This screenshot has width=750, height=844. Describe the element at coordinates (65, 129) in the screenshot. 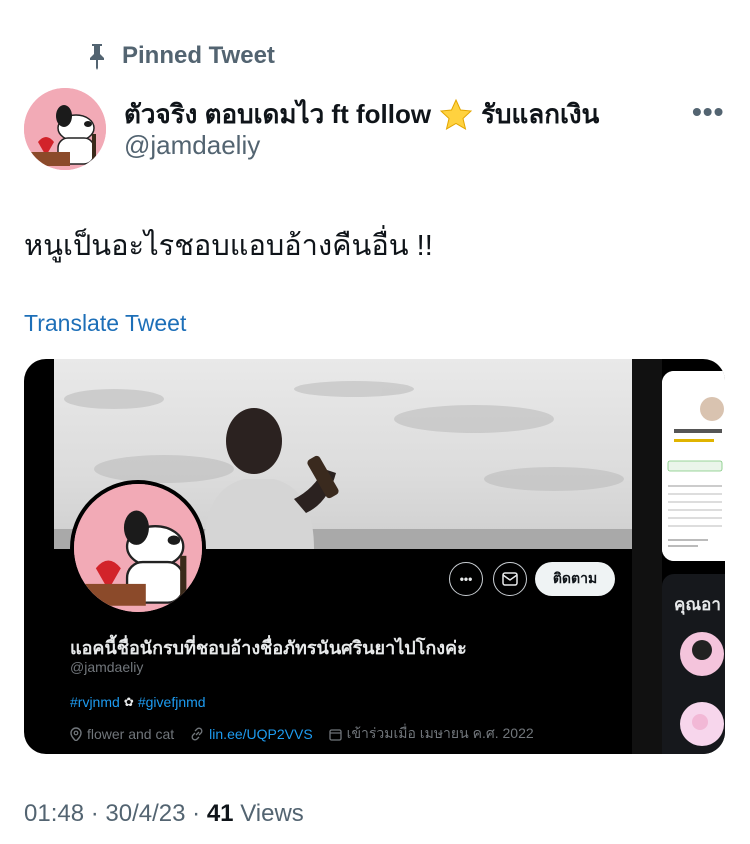

I see `author-avatar` at that location.